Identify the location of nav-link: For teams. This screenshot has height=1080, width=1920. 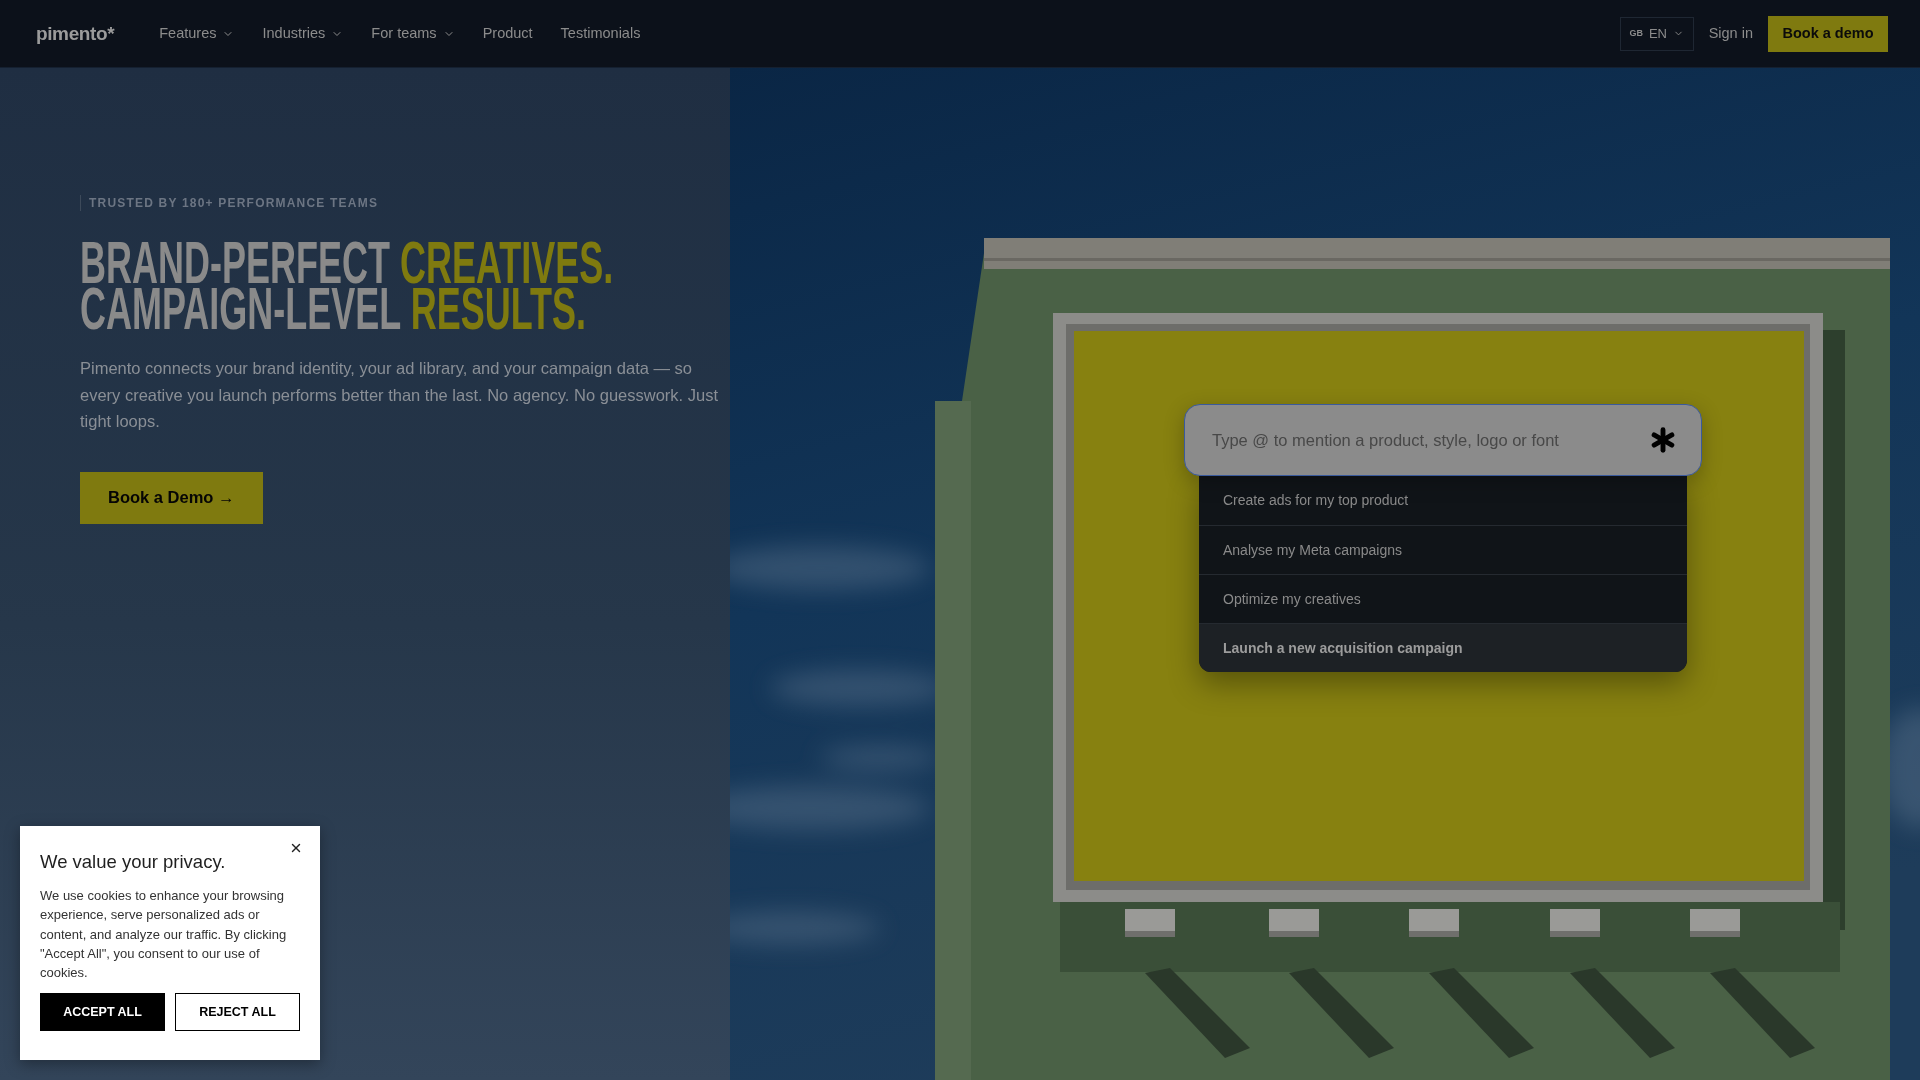
(413, 33).